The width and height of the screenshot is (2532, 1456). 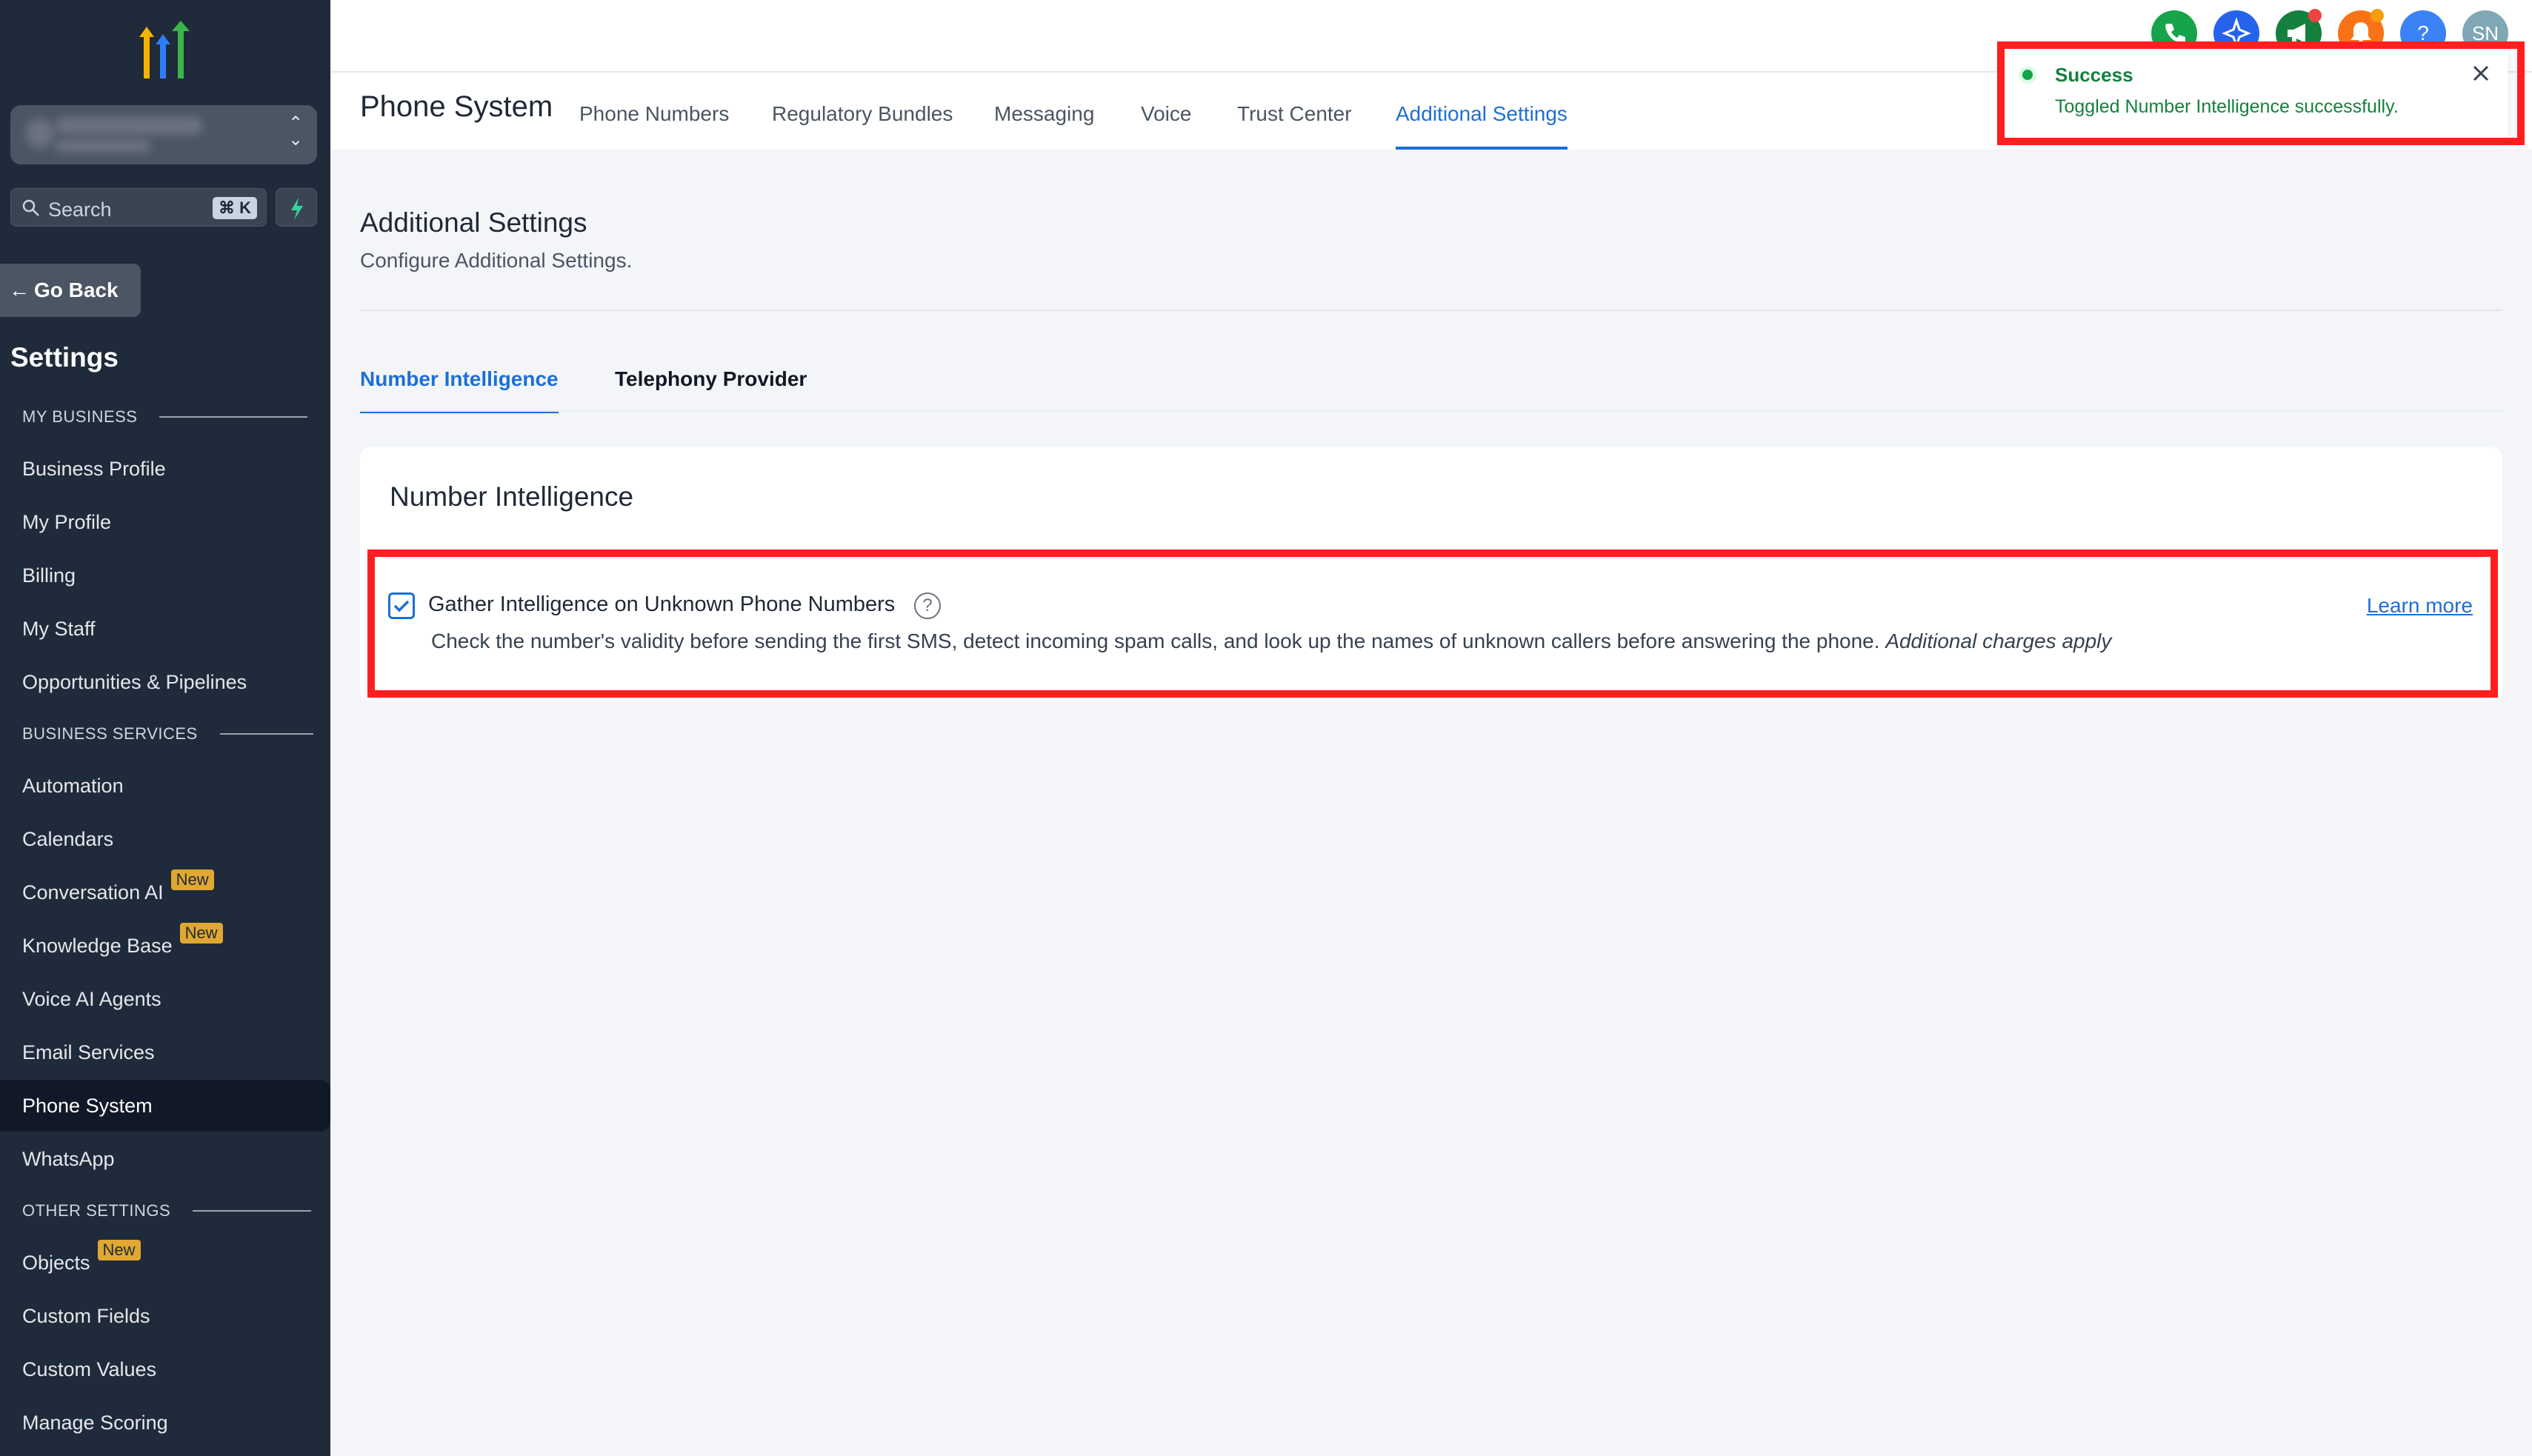 What do you see at coordinates (1166, 124) in the screenshot?
I see `tab-voice: Voice` at bounding box center [1166, 124].